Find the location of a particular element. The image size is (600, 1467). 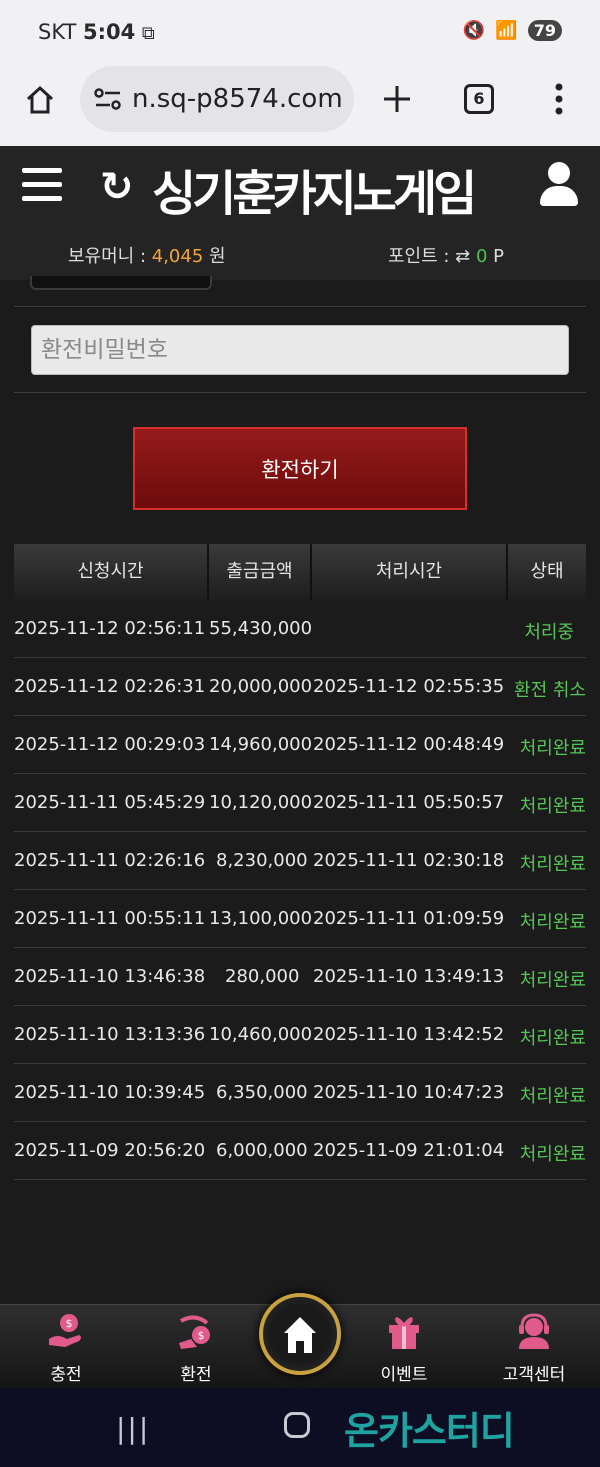

header-status: 상태 is located at coordinates (547, 571).